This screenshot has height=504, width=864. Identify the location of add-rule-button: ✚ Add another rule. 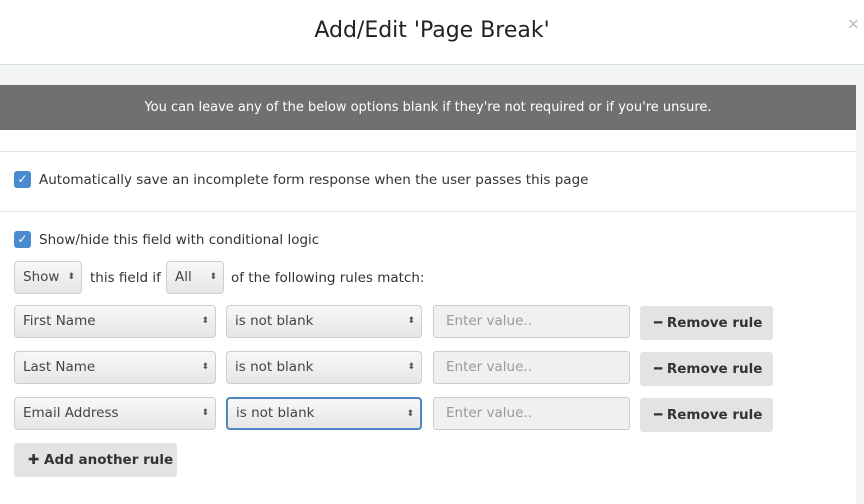
(95, 460).